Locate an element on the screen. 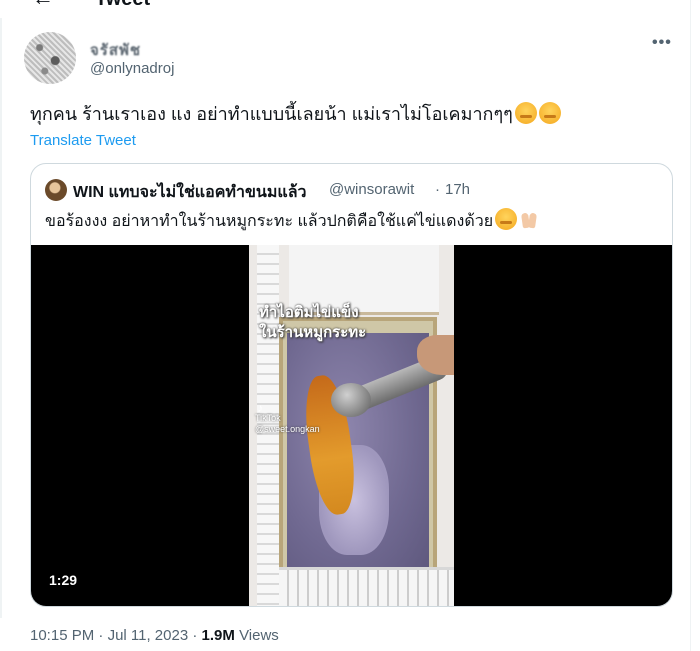 This screenshot has height=651, width=700. quoted-author-handle: @winsorawit is located at coordinates (372, 189).